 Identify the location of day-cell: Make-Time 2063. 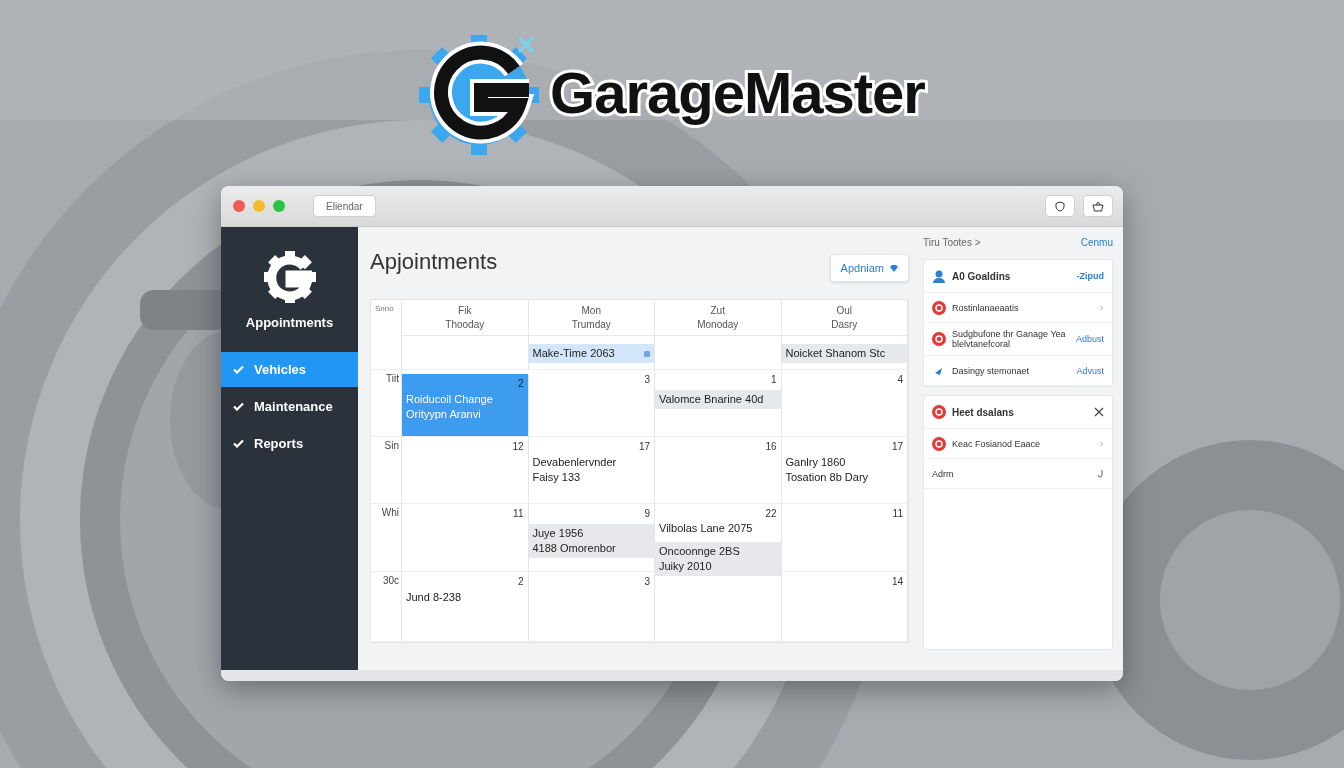
(591, 353).